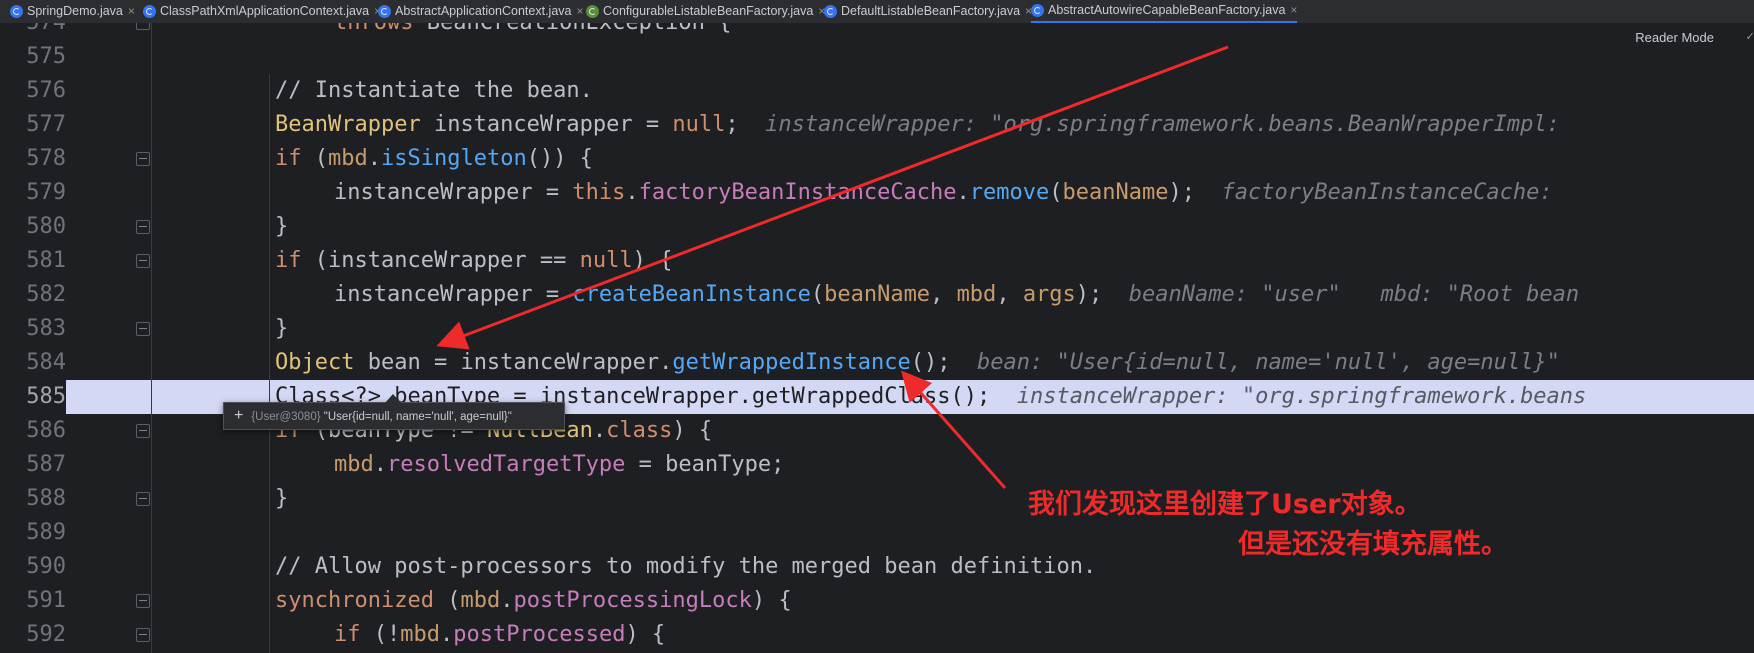  What do you see at coordinates (1373, 544) in the screenshot?
I see `annotation-text-line2: 但是还没有填充属性。` at bounding box center [1373, 544].